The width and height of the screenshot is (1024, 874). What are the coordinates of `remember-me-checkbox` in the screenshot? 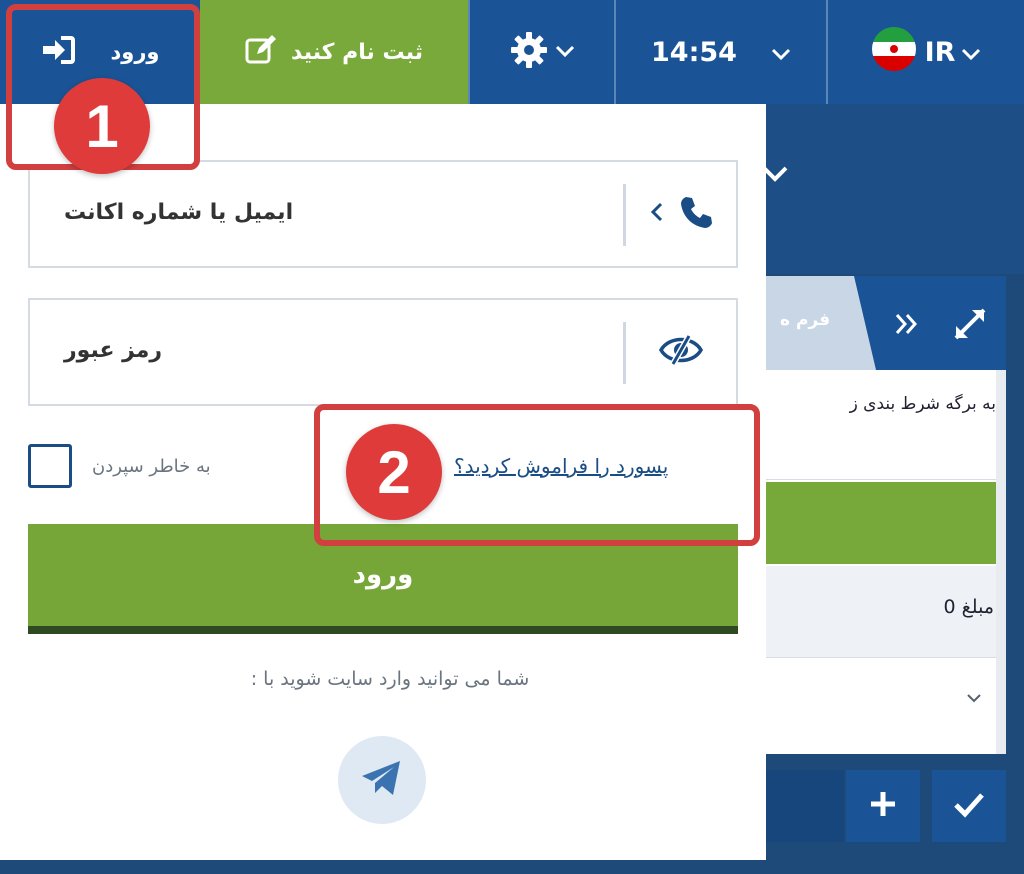 It's located at (50, 466).